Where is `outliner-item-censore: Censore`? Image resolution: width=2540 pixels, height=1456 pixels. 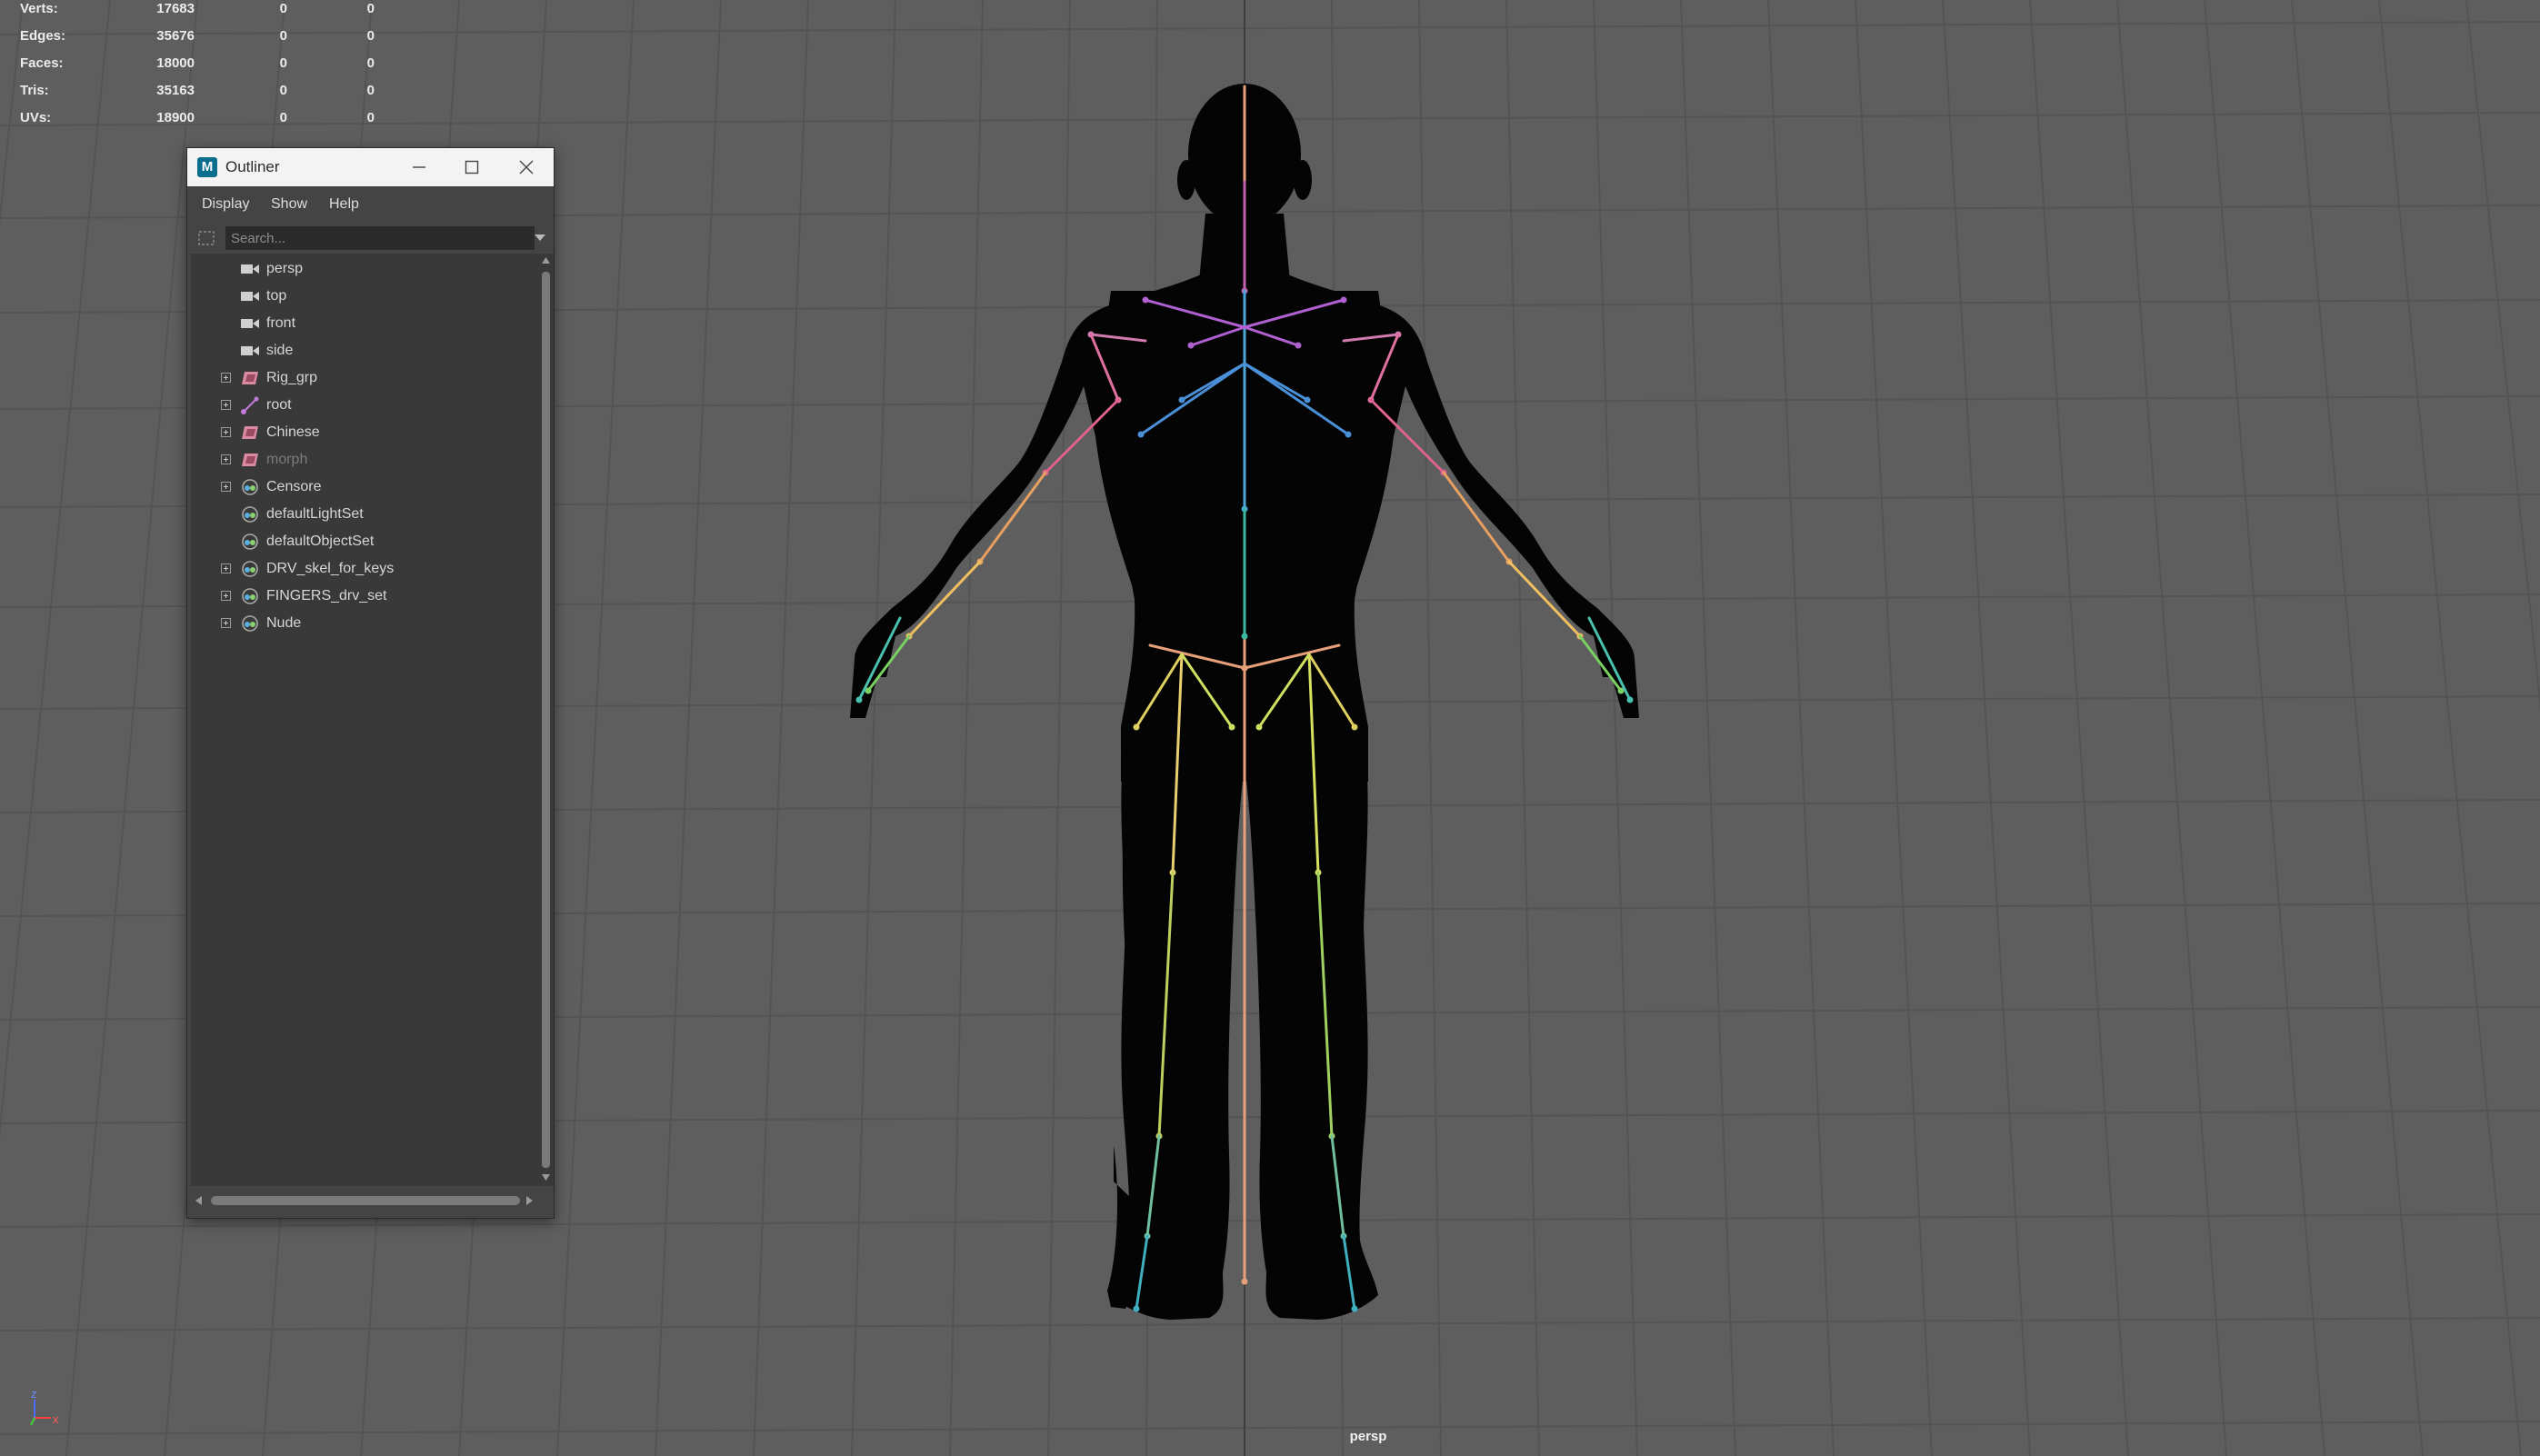
outliner-item-censore: Censore is located at coordinates (365, 488).